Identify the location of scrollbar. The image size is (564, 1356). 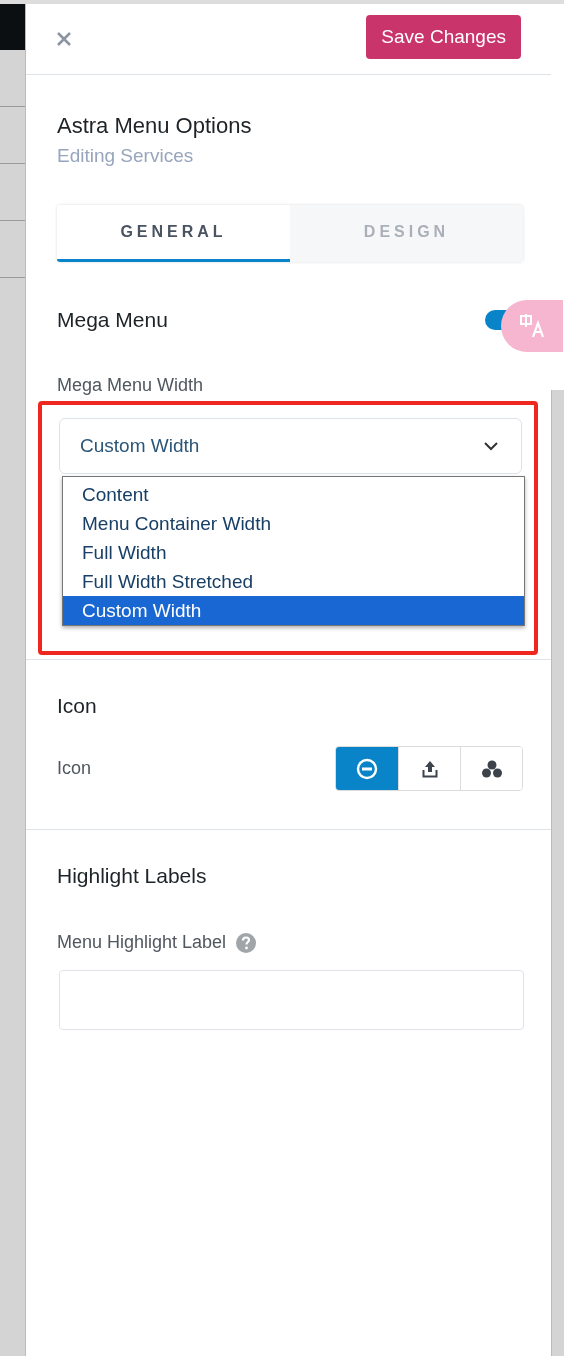
(557, 873).